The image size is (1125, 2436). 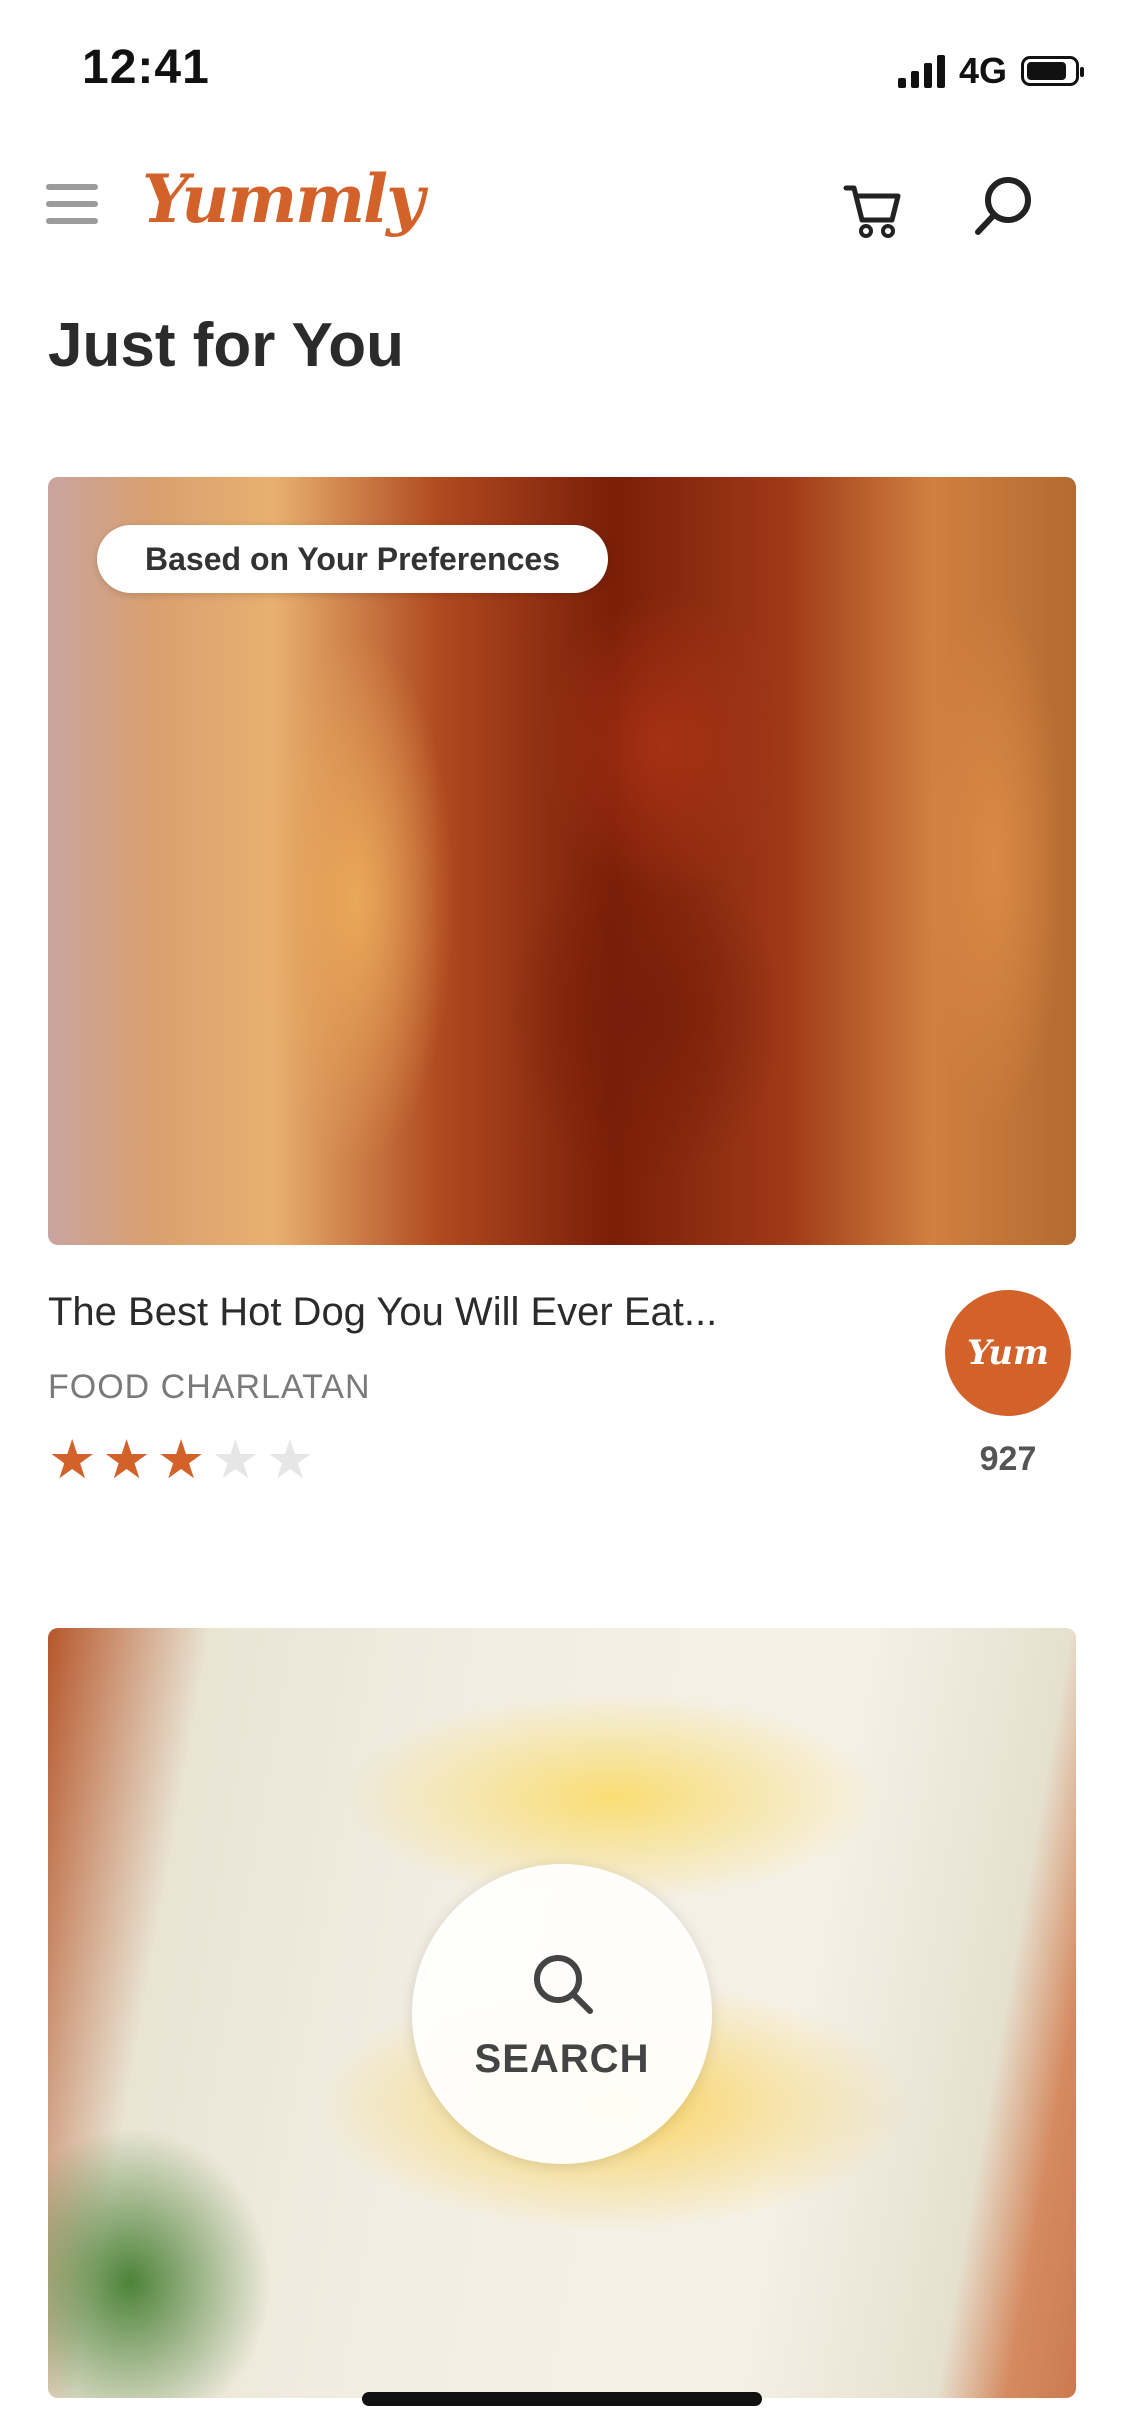 I want to click on recipe-source: FOOD CHARLATAN, so click(x=209, y=1387).